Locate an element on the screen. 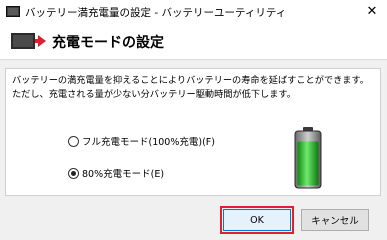 The image size is (387, 240). ok-button: OK is located at coordinates (257, 220).